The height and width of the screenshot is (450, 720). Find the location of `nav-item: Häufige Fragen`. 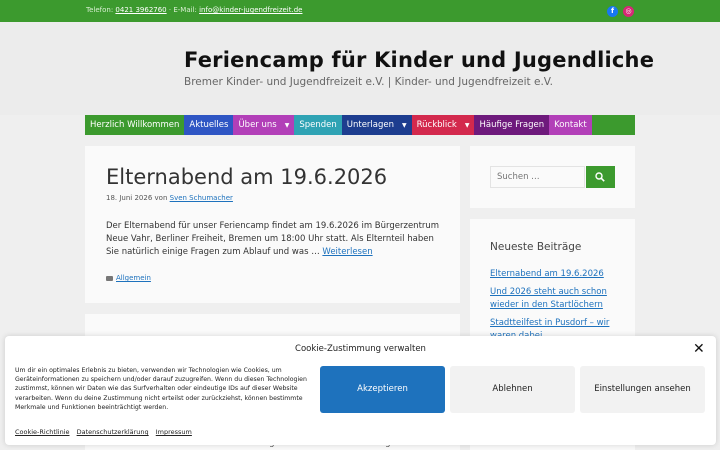

nav-item: Häufige Fragen is located at coordinates (512, 125).